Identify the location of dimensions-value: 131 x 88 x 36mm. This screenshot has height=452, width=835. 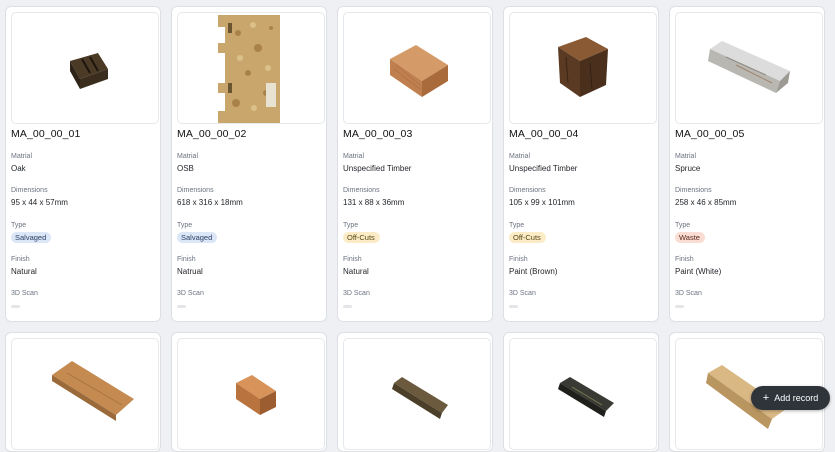
(374, 202).